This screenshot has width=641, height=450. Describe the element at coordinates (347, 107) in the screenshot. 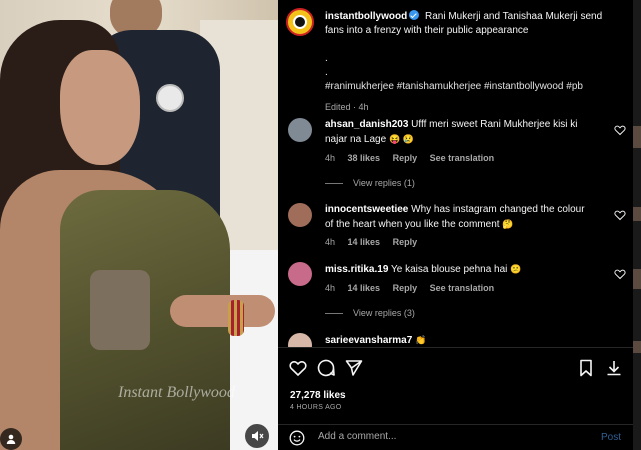

I see `caption-edited: Edited · 4h` at that location.